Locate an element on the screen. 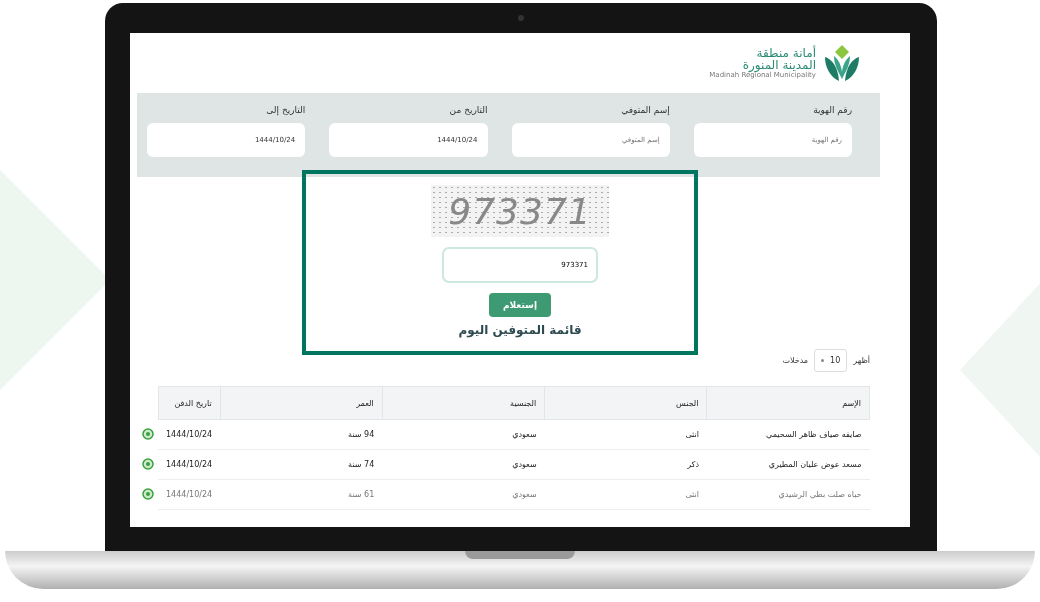 The width and height of the screenshot is (1040, 602). column-header: الإسم is located at coordinates (788, 403).